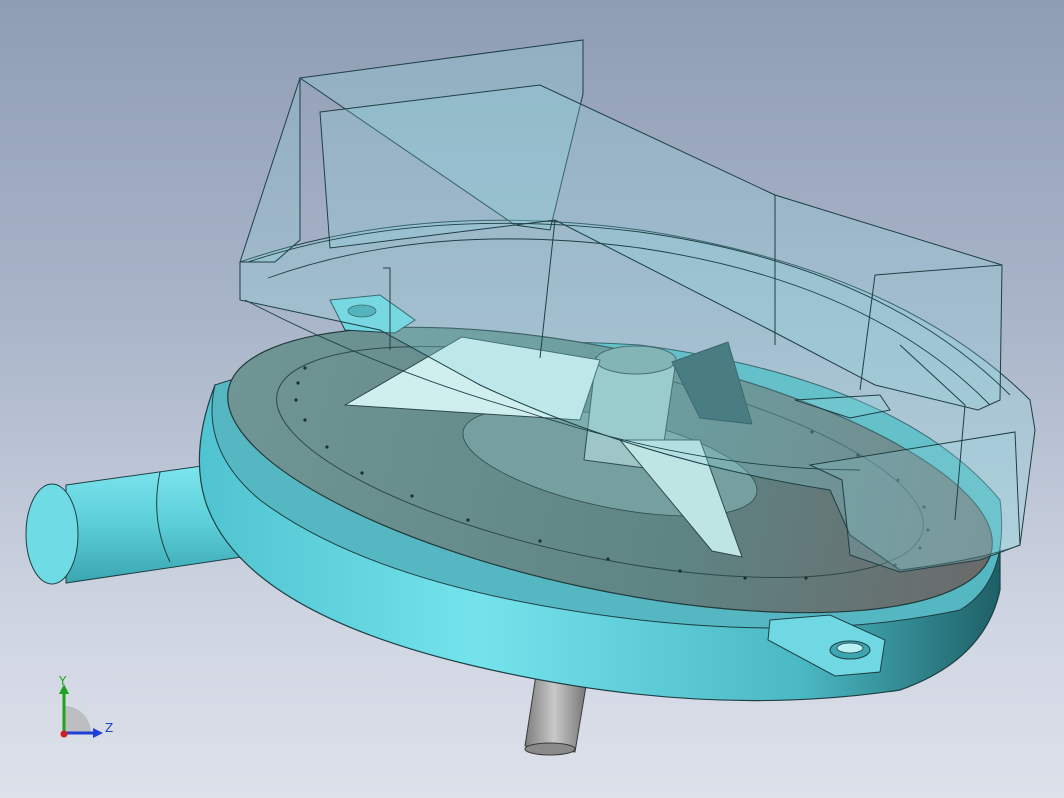 This screenshot has width=1064, height=798. What do you see at coordinates (77, 719) in the screenshot?
I see `triad-plane-indicator` at bounding box center [77, 719].